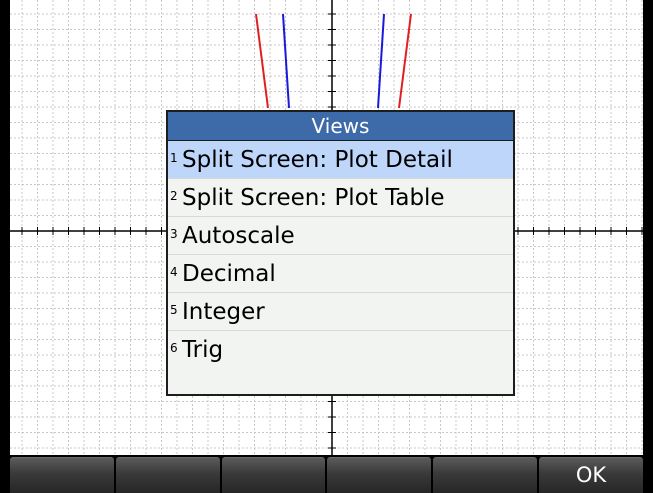 The width and height of the screenshot is (653, 493). Describe the element at coordinates (591, 475) in the screenshot. I see `ok-button: OK` at that location.